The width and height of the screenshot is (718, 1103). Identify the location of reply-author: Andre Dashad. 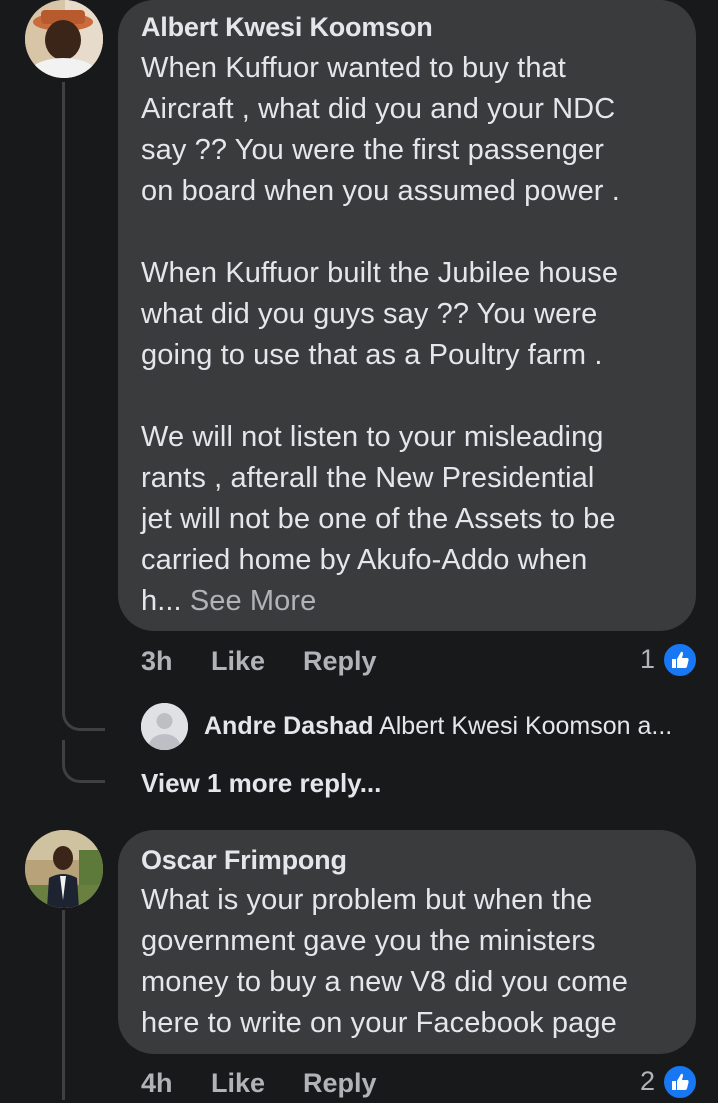
(289, 726).